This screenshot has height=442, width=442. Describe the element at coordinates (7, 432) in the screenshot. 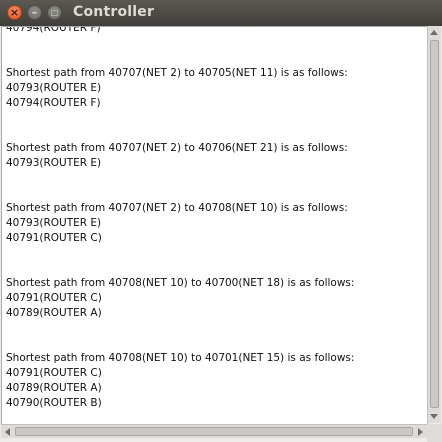

I see `scroll-left-arrow-icon` at that location.